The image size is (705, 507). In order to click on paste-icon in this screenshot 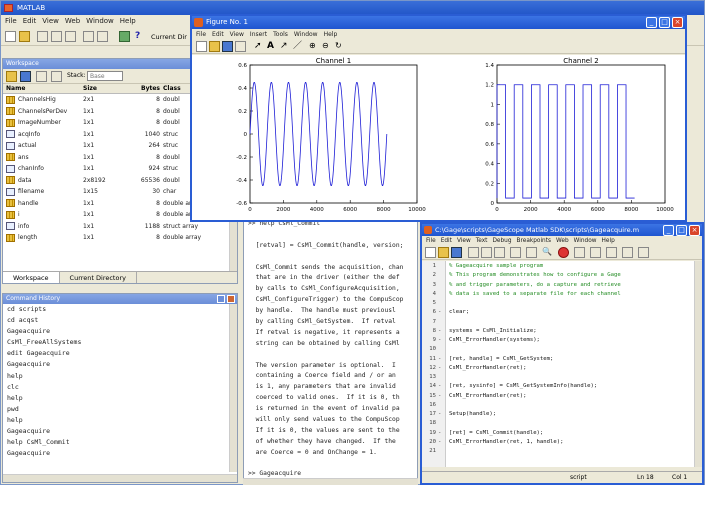, I will do `click(70, 36)`.